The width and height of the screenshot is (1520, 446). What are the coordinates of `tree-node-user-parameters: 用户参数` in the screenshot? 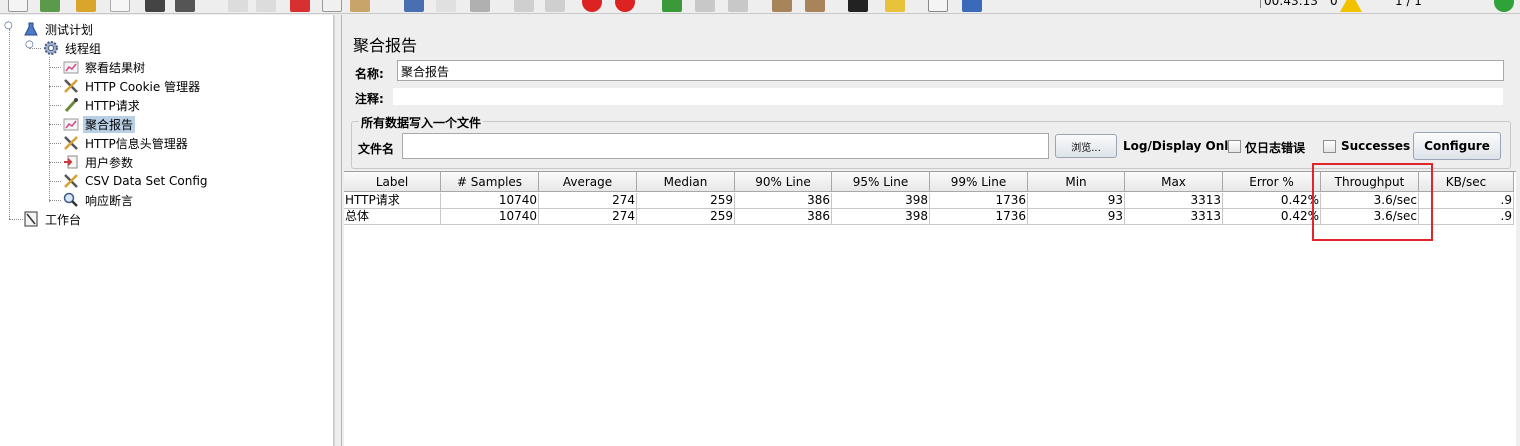 It's located at (98, 162).